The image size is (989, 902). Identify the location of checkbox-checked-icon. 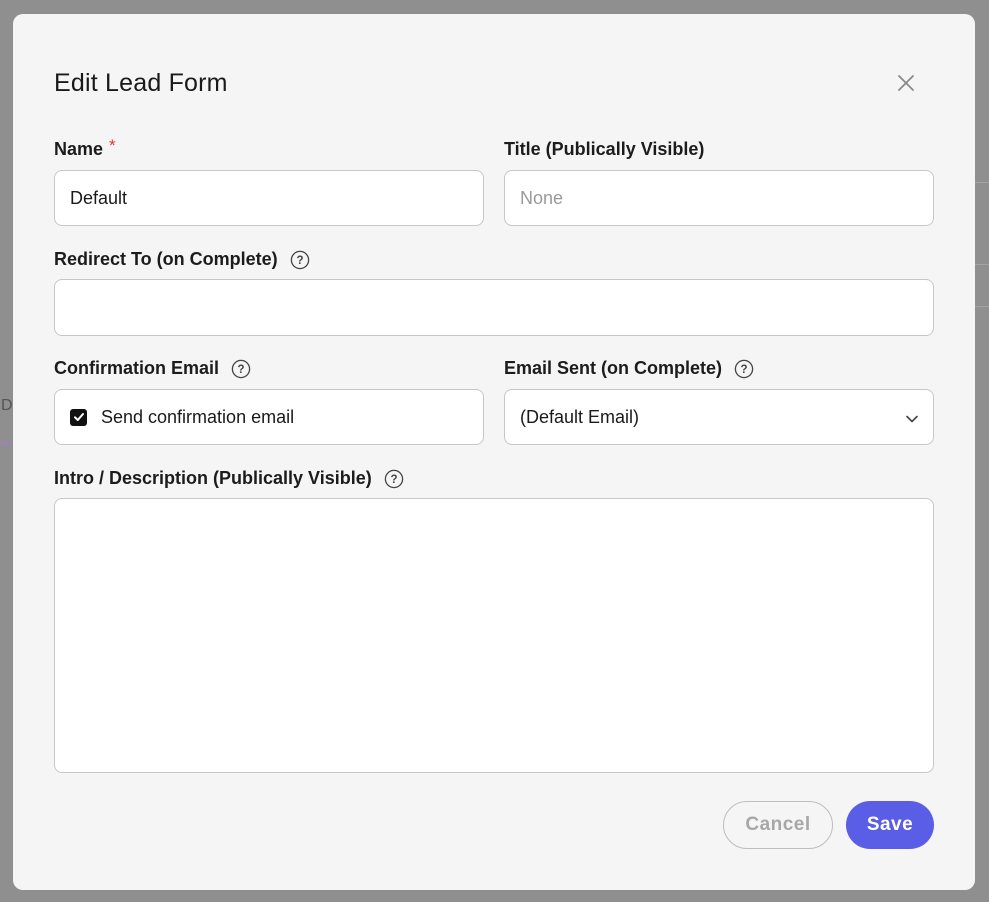
(78, 417).